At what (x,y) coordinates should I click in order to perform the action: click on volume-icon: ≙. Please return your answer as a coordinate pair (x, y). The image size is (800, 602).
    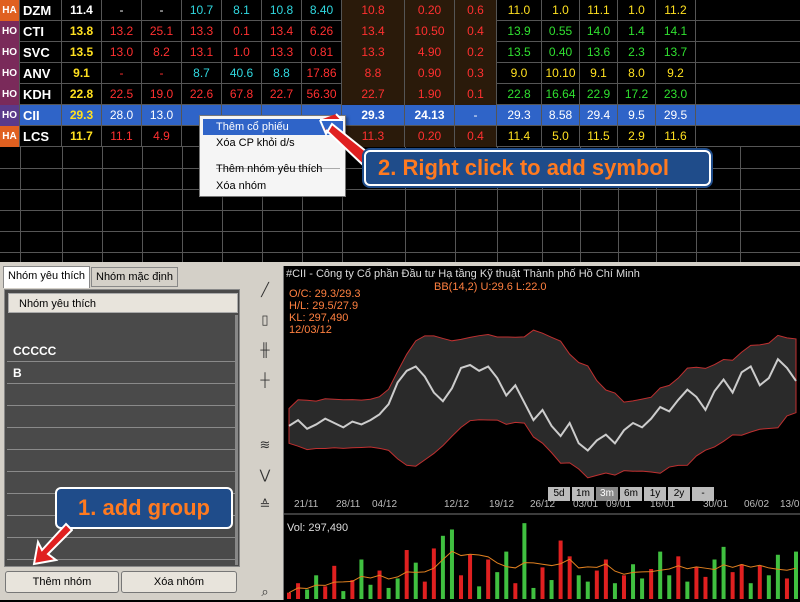
    Looking at the image, I should click on (265, 505).